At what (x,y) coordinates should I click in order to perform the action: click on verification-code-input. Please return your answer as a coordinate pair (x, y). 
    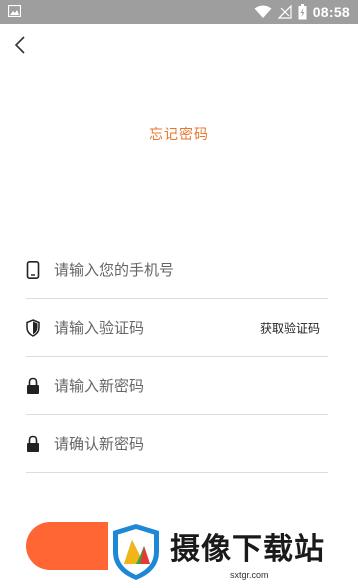
    Looking at the image, I should click on (154, 327).